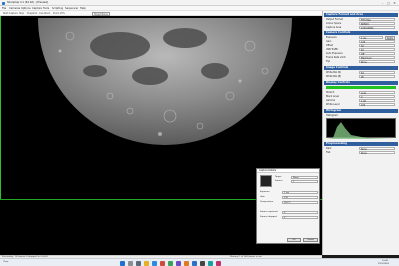 This screenshot has height=266, width=399. I want to click on section-preprocessing: Preprocessing, so click(361, 144).